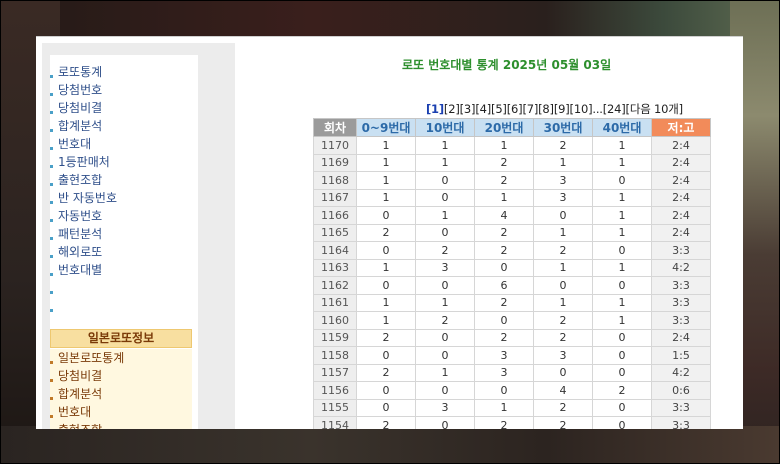  I want to click on page-link-8: [8], so click(546, 109).